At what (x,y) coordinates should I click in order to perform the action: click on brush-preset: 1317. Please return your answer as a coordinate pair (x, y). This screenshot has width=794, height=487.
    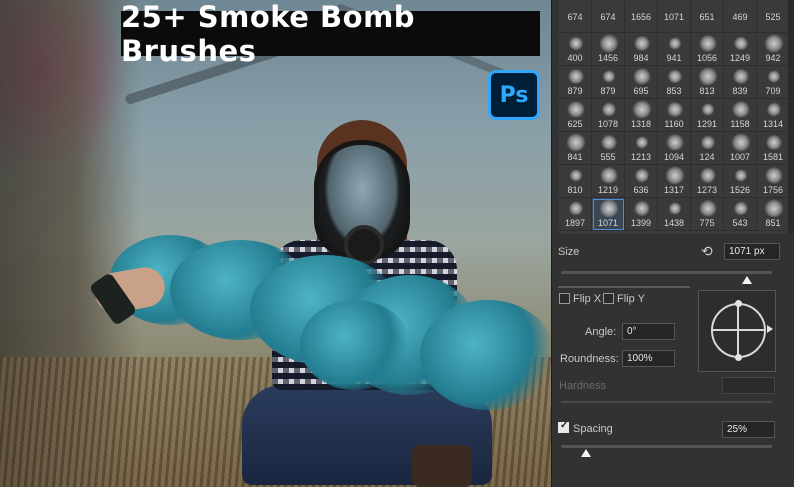
    Looking at the image, I should click on (674, 181).